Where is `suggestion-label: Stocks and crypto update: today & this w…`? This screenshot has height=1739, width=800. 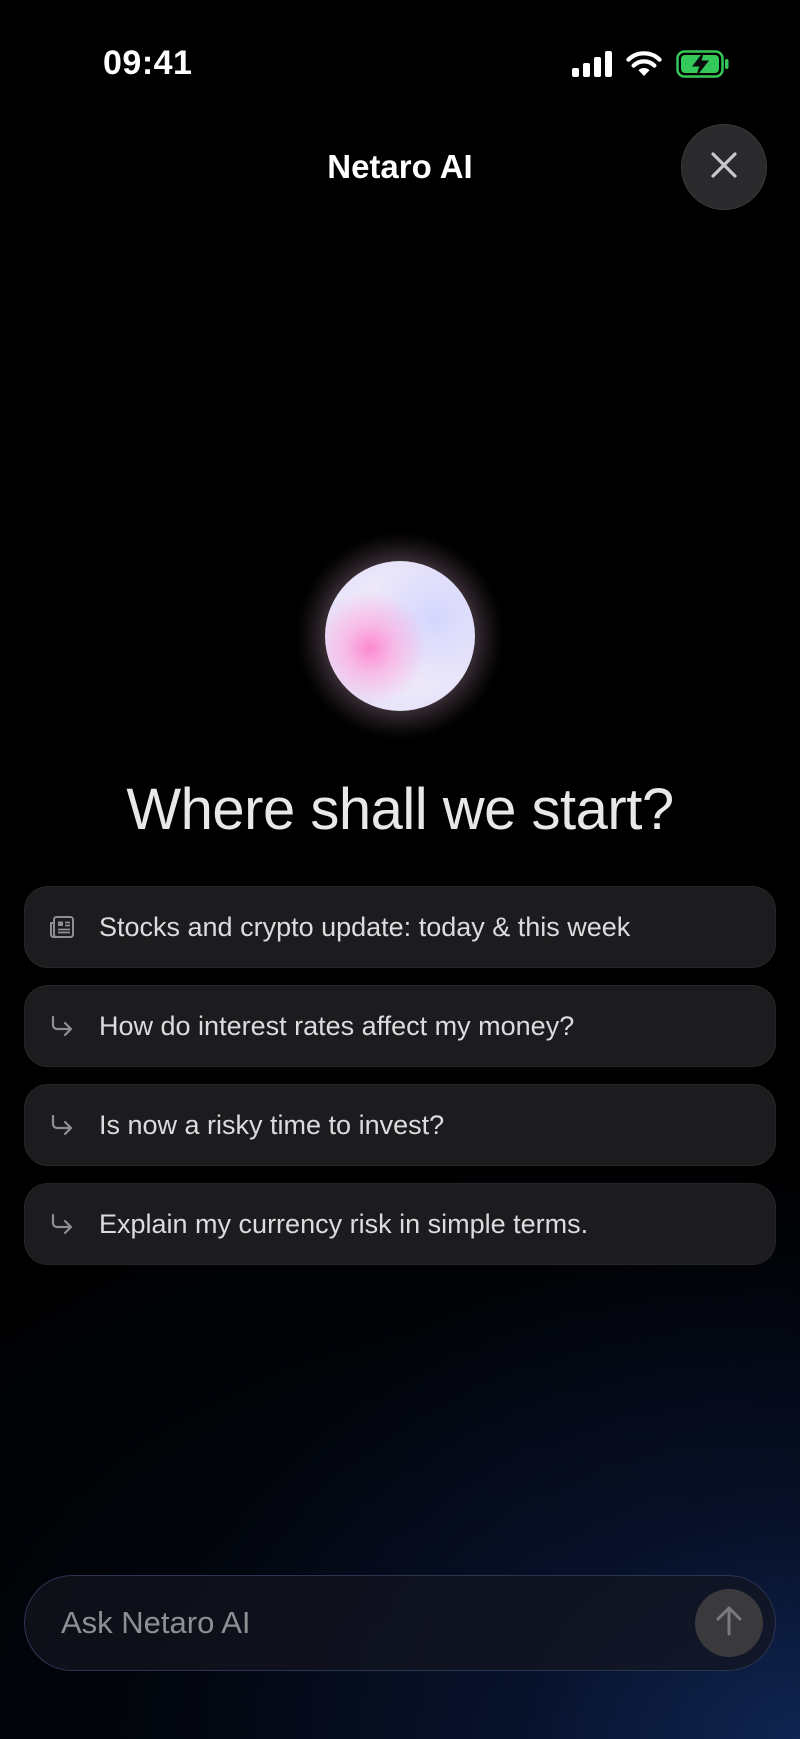
suggestion-label: Stocks and crypto update: today & this w… is located at coordinates (365, 926).